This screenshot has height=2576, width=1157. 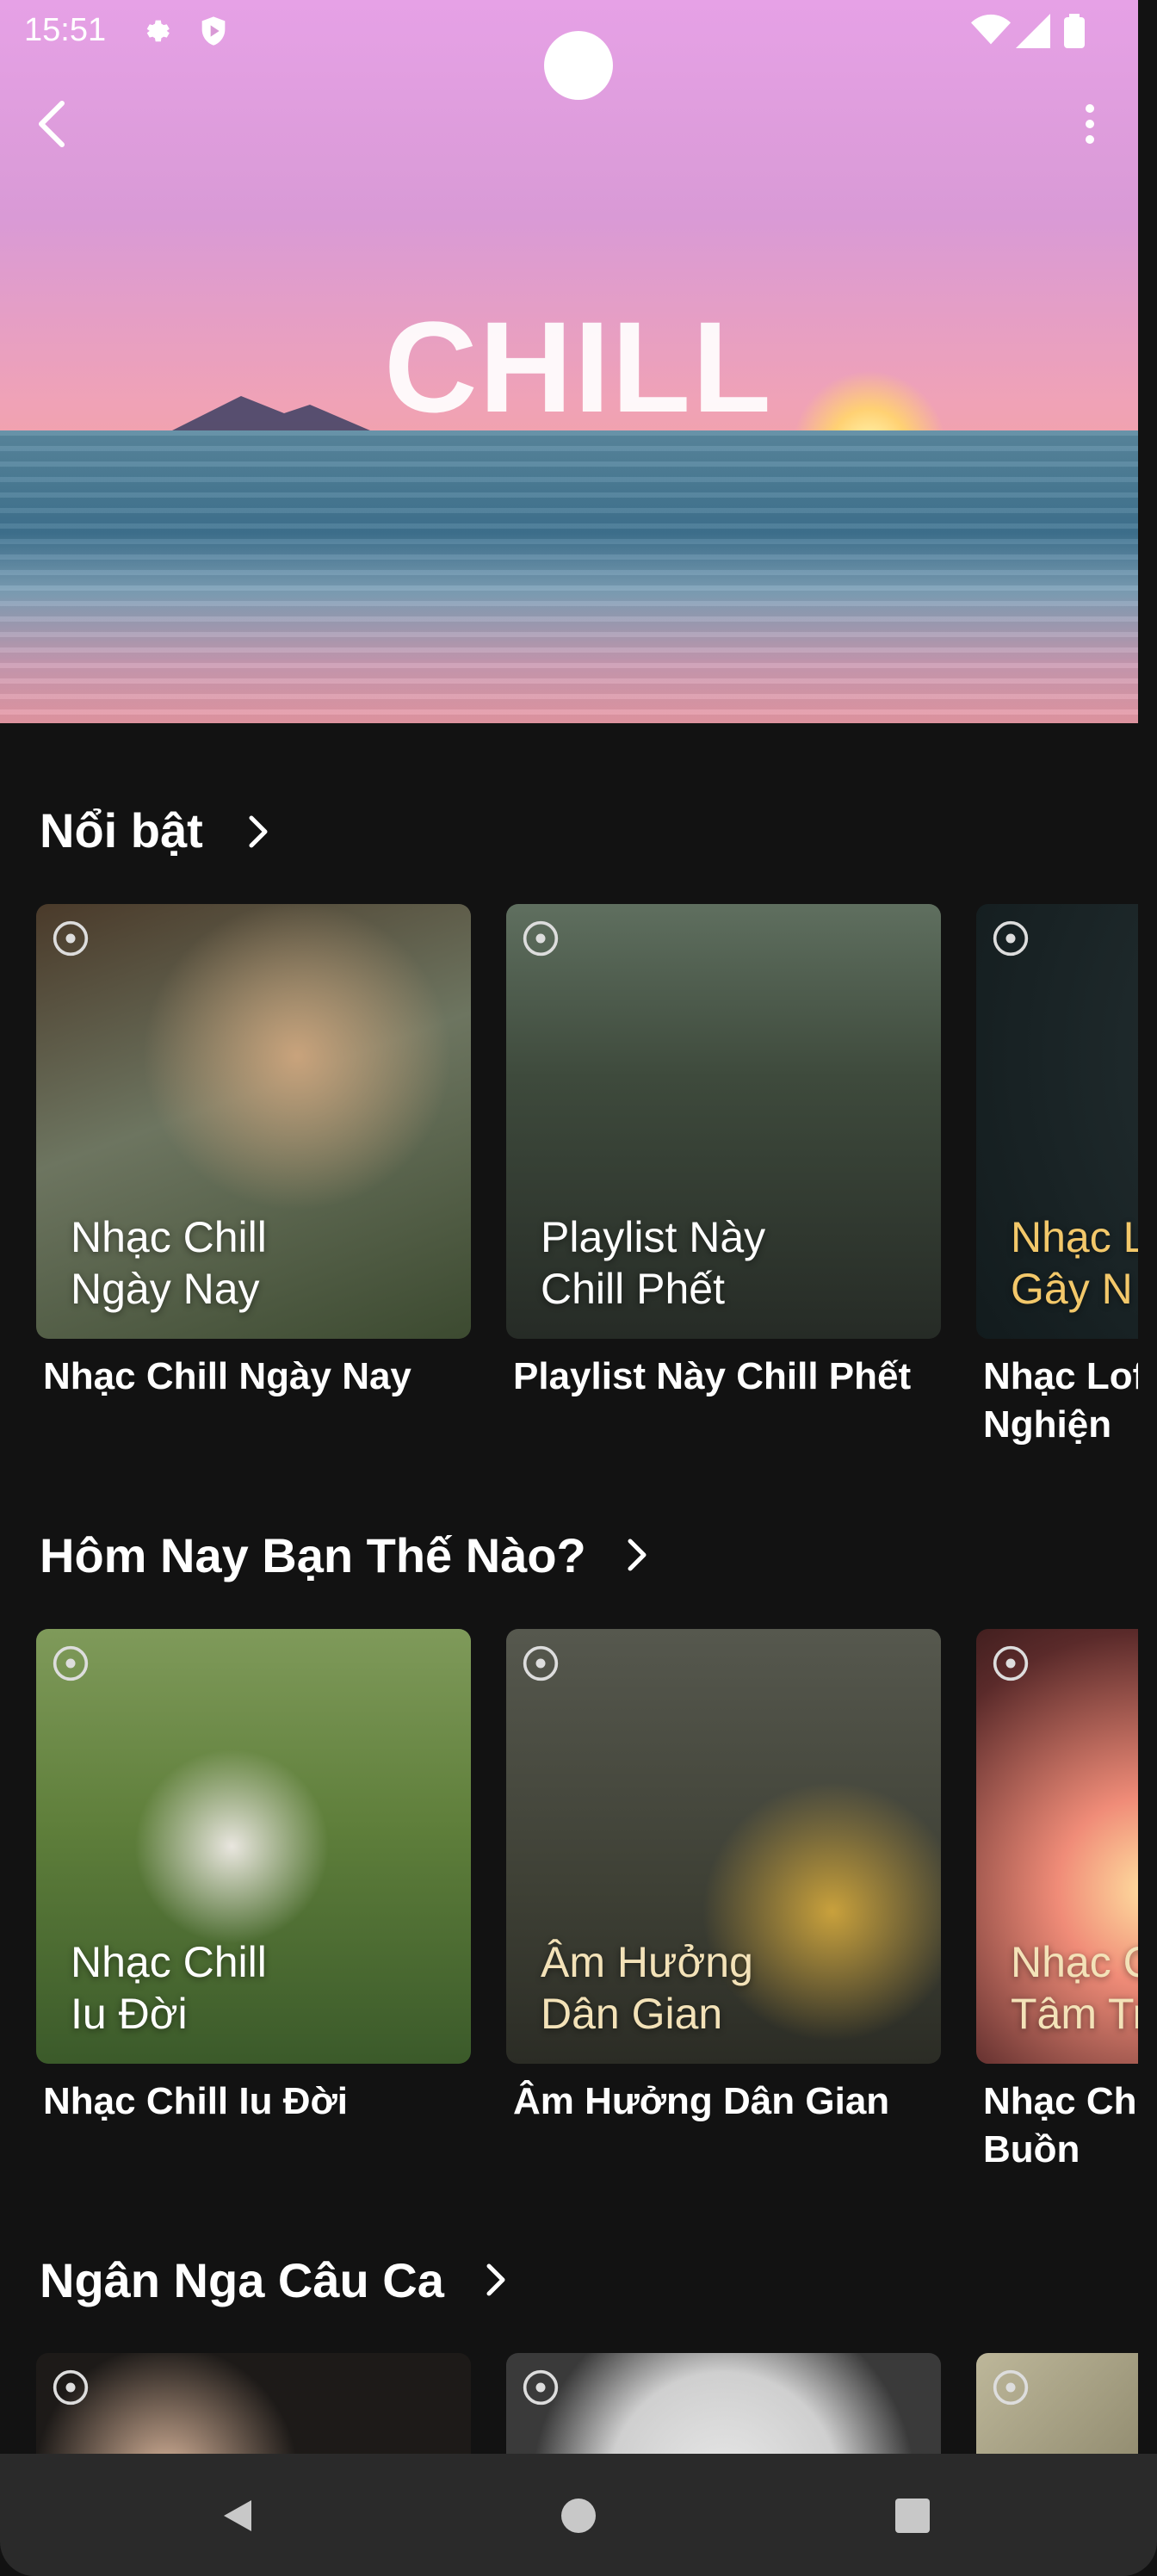 I want to click on cover-text: Playlist Này Chill Phết, so click(x=653, y=1263).